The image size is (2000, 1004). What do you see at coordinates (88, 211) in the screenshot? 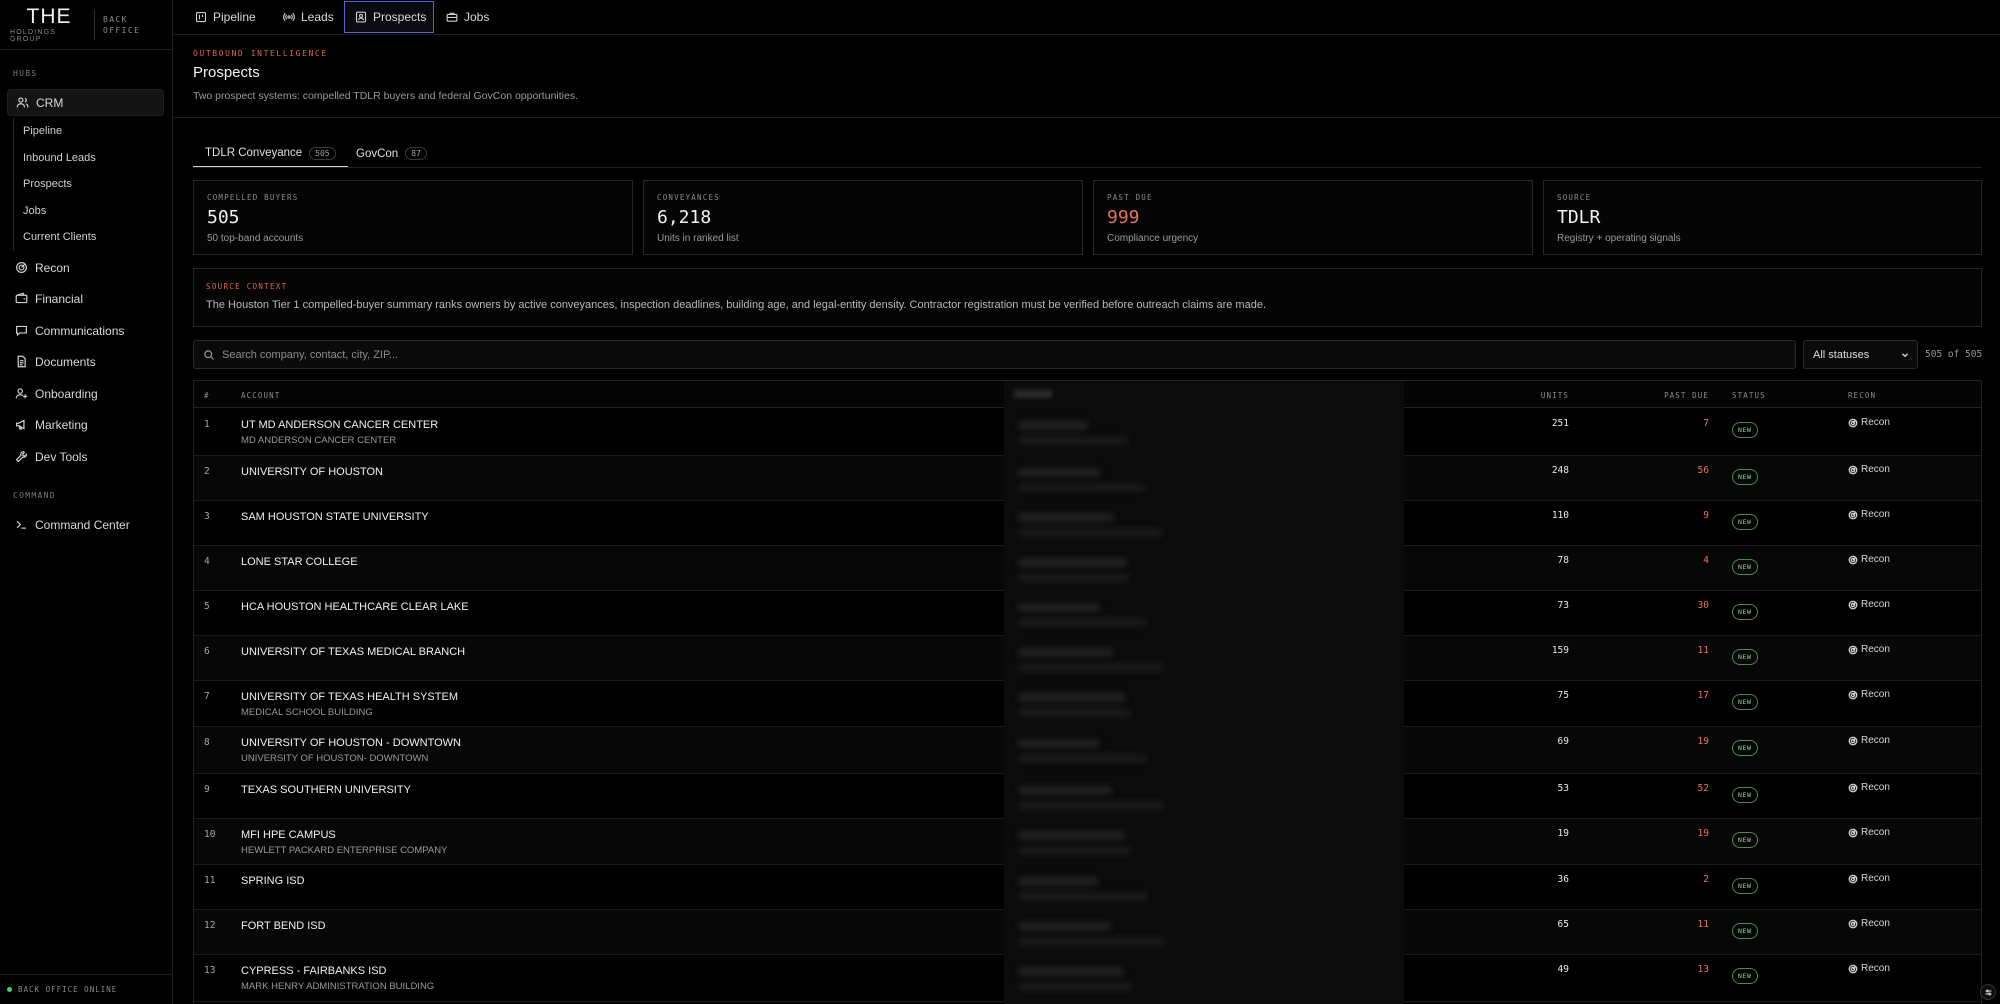
I see `subnav-item-jobs: Jobs` at bounding box center [88, 211].